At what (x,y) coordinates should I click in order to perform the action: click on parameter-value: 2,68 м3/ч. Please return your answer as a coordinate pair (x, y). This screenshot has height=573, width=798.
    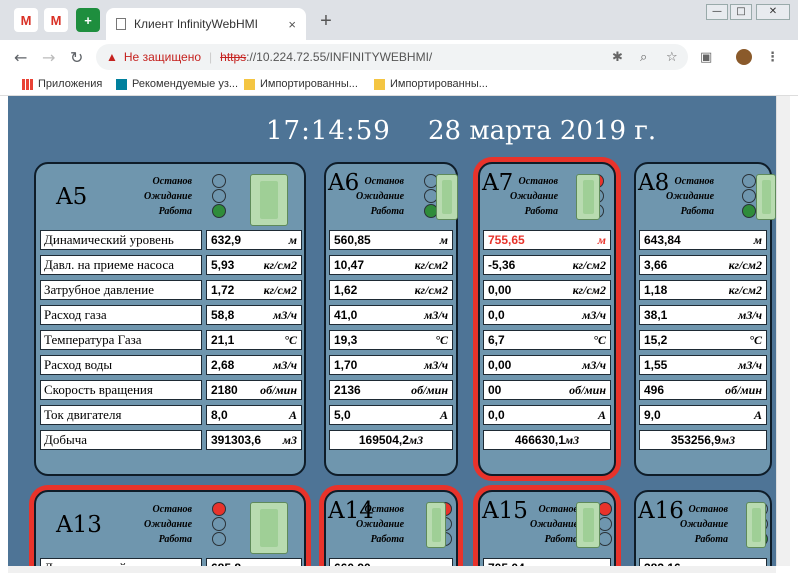
    Looking at the image, I should click on (254, 365).